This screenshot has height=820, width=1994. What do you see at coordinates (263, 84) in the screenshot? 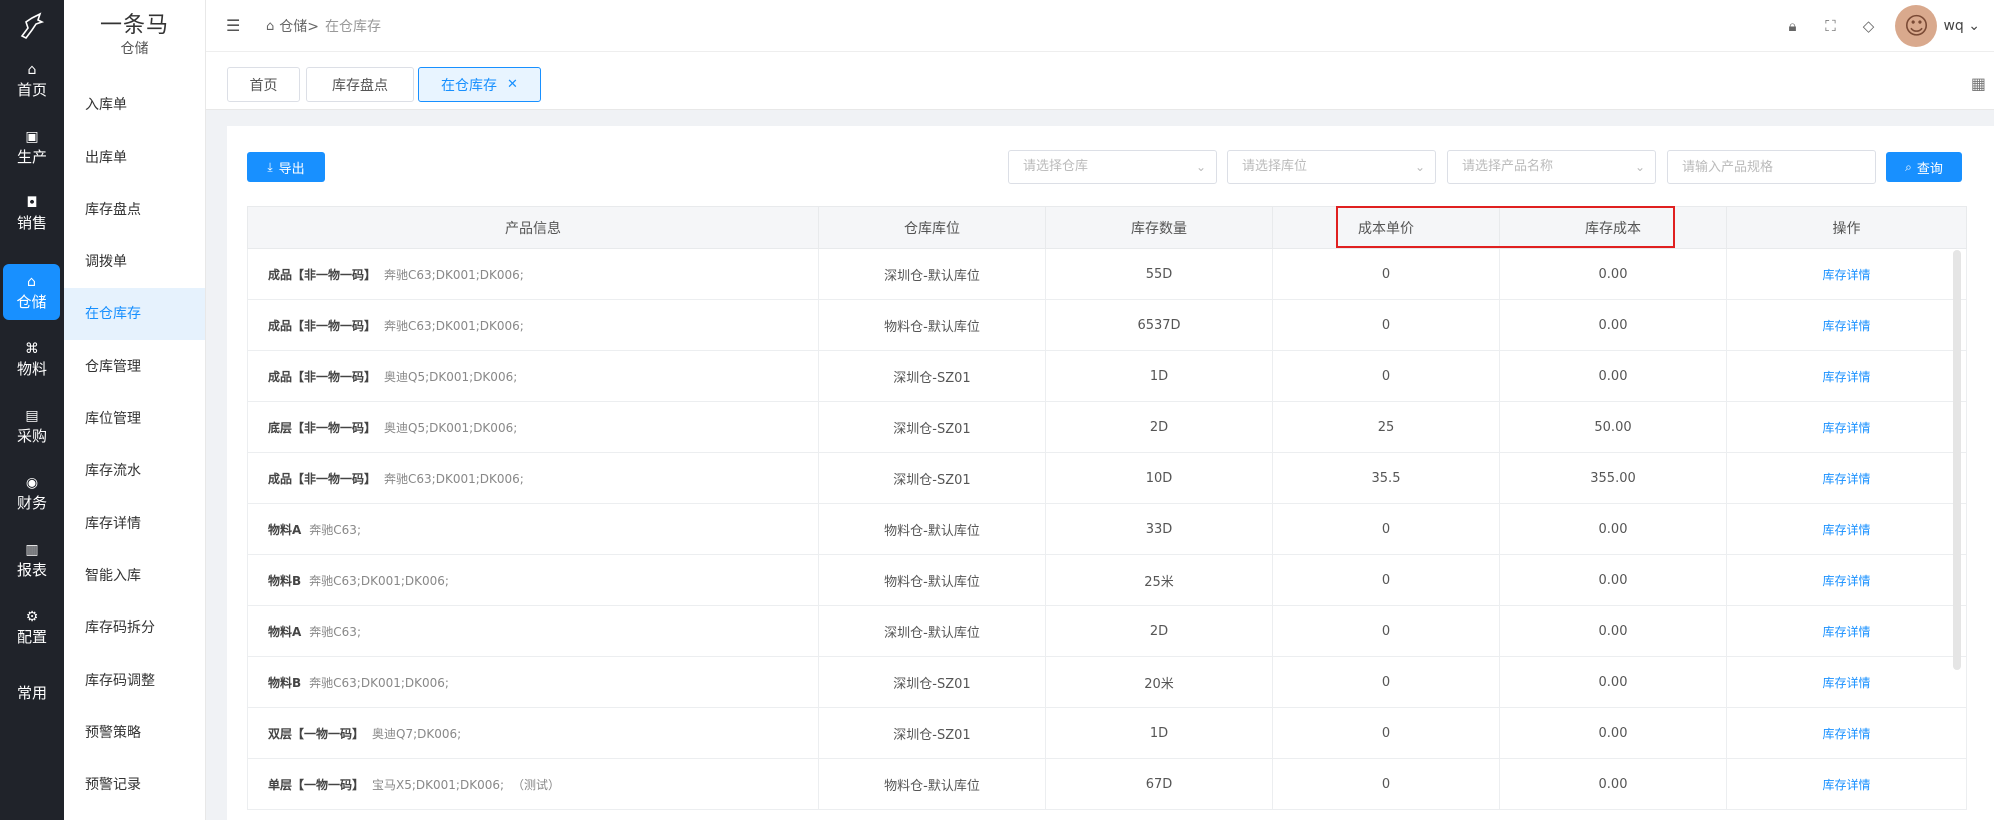
I see `tab-home: 首页` at bounding box center [263, 84].